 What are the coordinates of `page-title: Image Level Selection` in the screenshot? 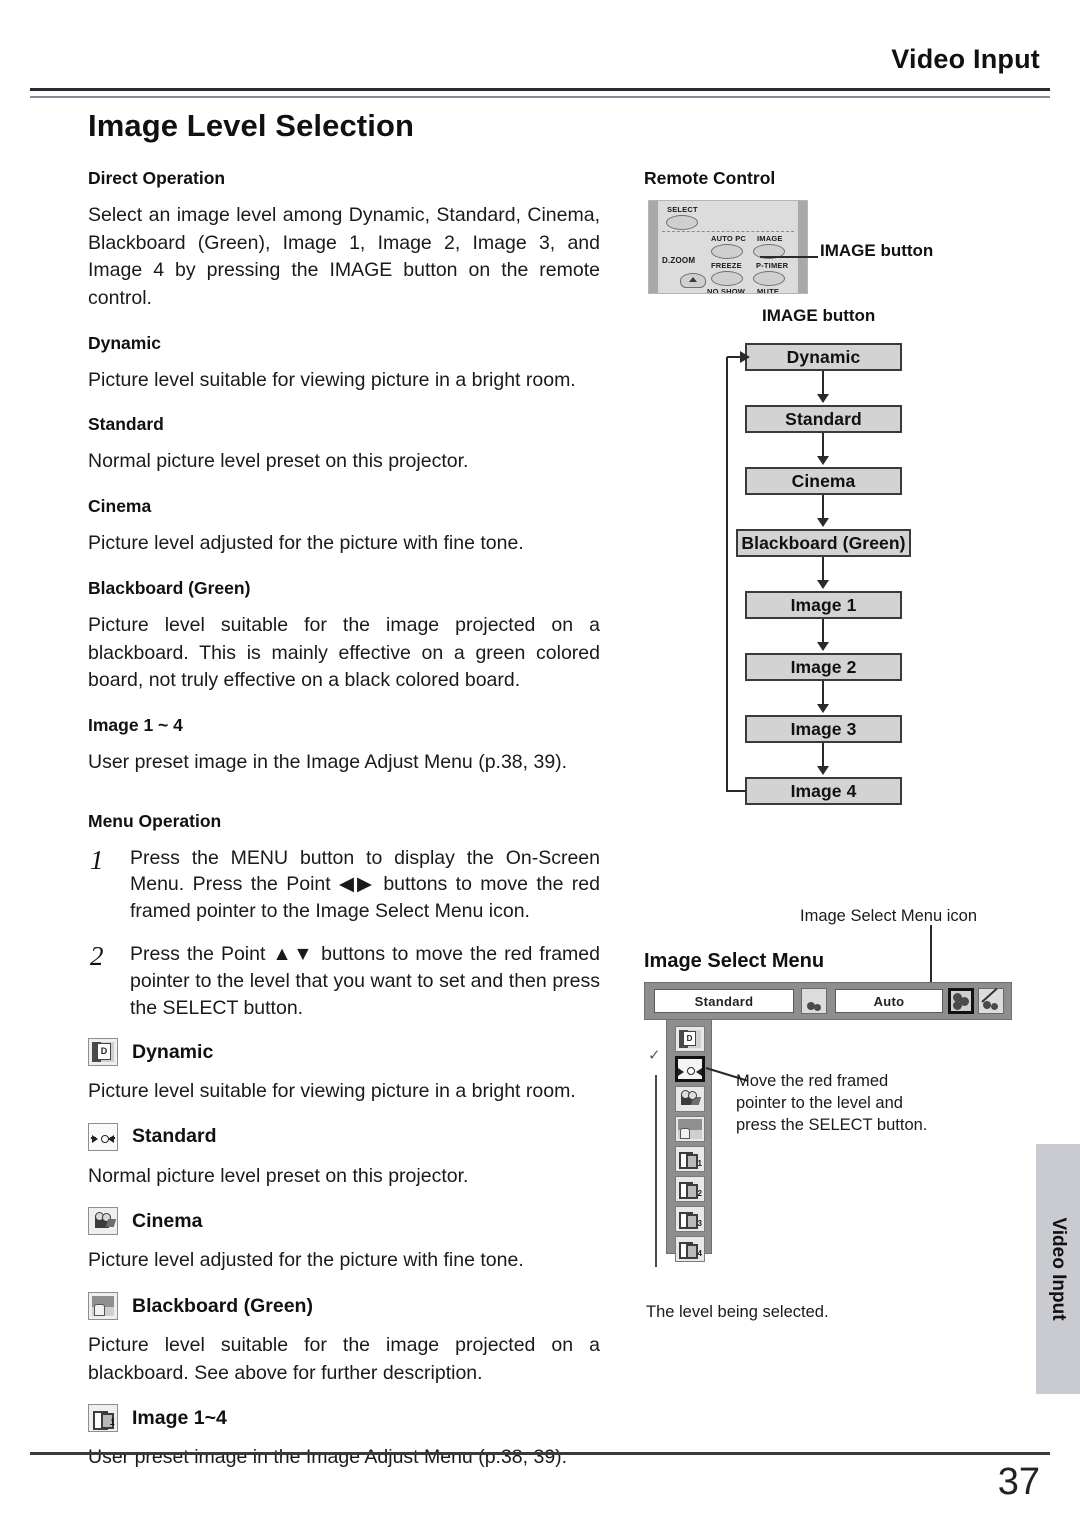 It's located at (251, 125).